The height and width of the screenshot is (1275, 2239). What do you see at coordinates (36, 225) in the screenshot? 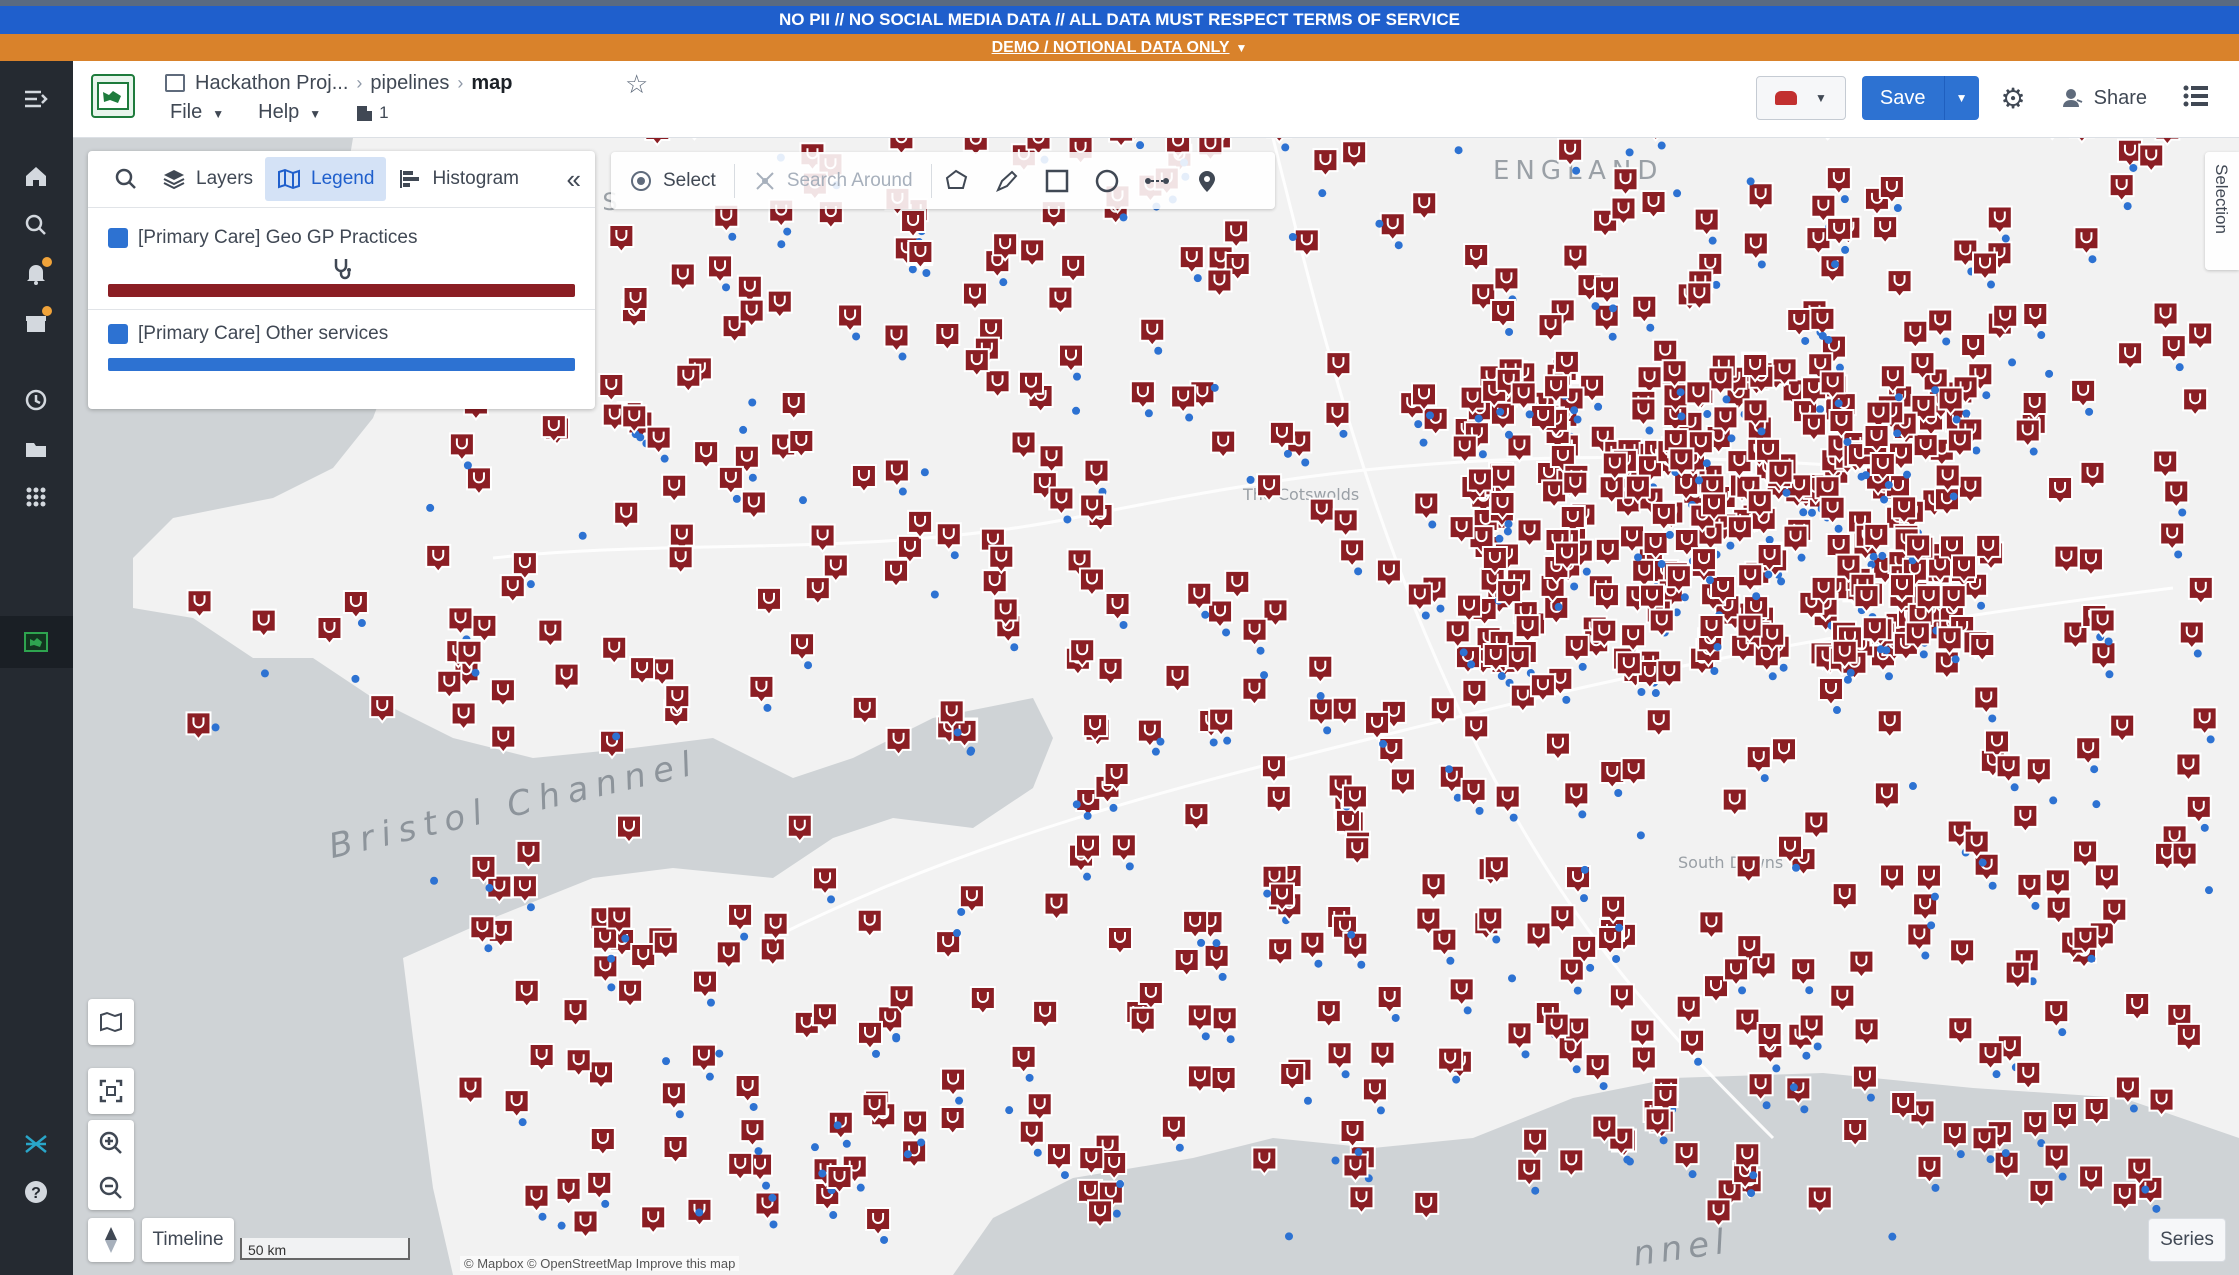
I see `search-icon` at bounding box center [36, 225].